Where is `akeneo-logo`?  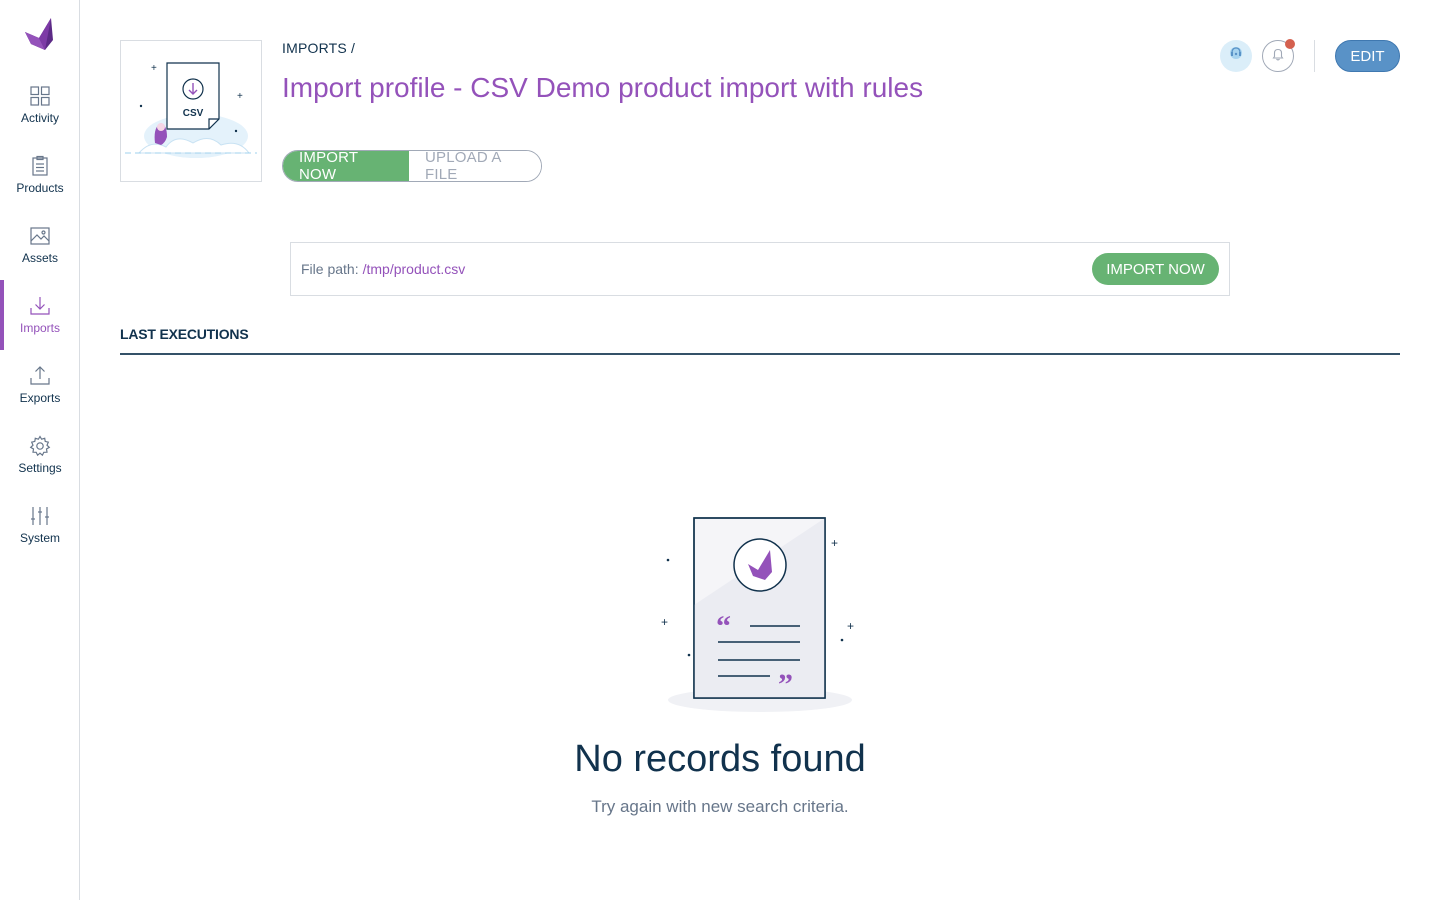 akeneo-logo is located at coordinates (39, 34).